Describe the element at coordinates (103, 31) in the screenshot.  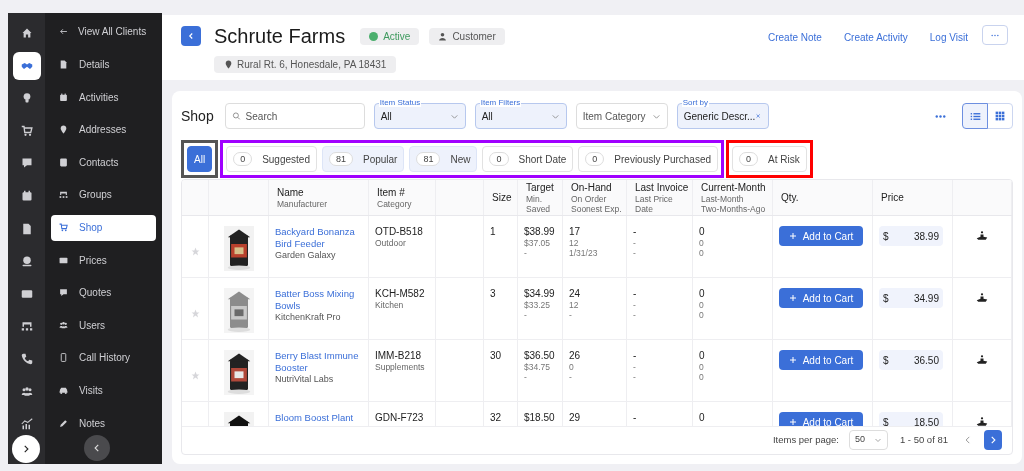
I see `back-link: View All Clients` at that location.